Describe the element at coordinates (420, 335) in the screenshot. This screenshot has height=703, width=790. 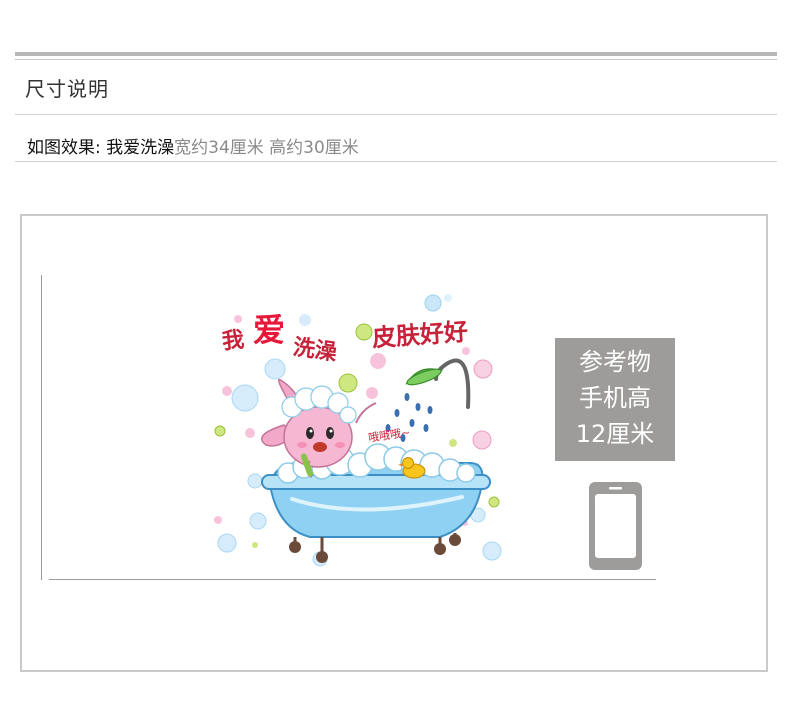
I see `title-char-pifu: 皮肤好好` at that location.